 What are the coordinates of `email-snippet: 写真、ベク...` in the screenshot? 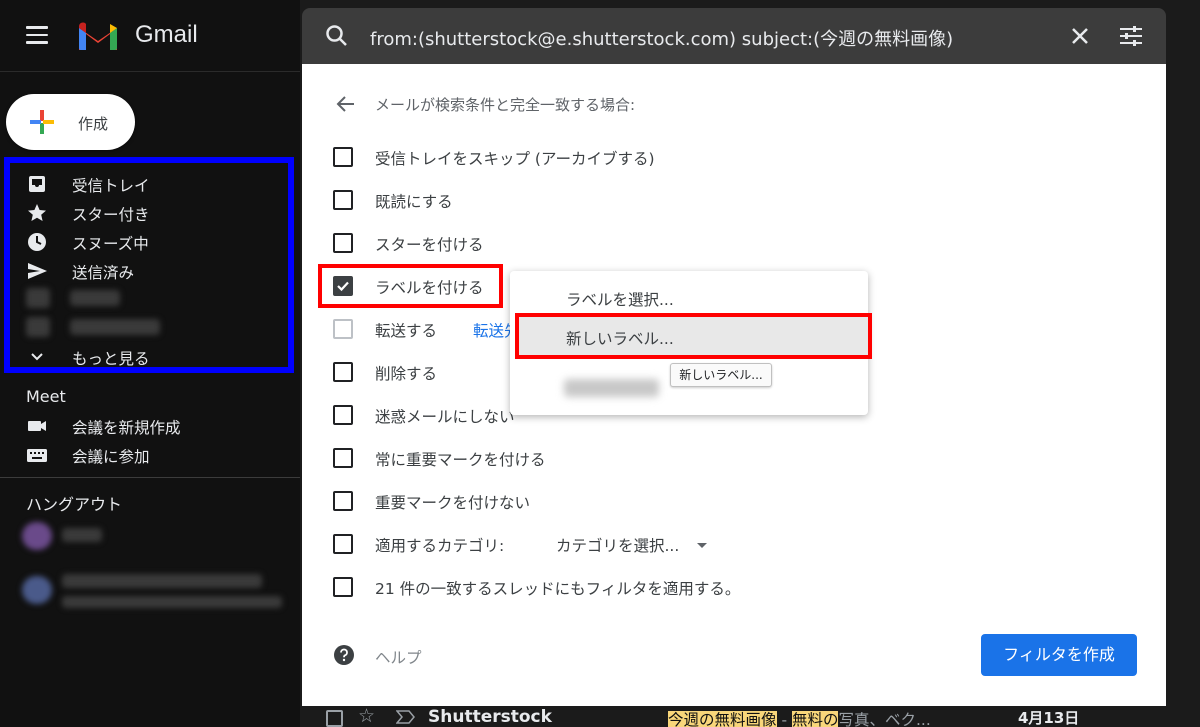 It's located at (884, 719).